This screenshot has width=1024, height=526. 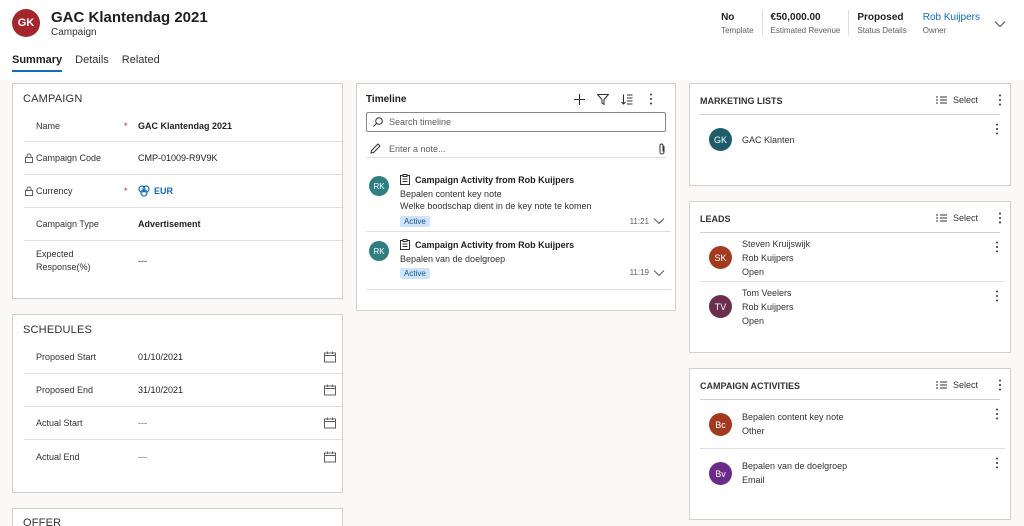 I want to click on field-actual-end: Actual End ---, so click(x=184, y=456).